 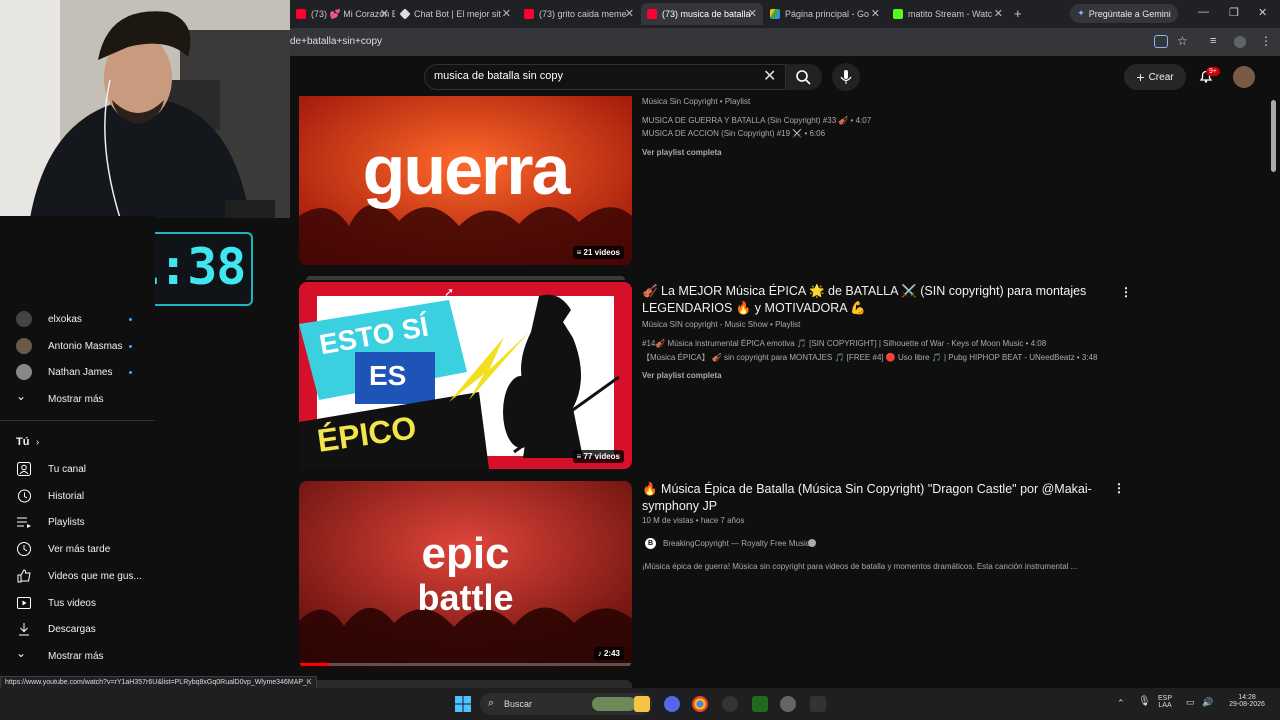 What do you see at coordinates (1018, 13) in the screenshot?
I see `new-tab-icon: +` at bounding box center [1018, 13].